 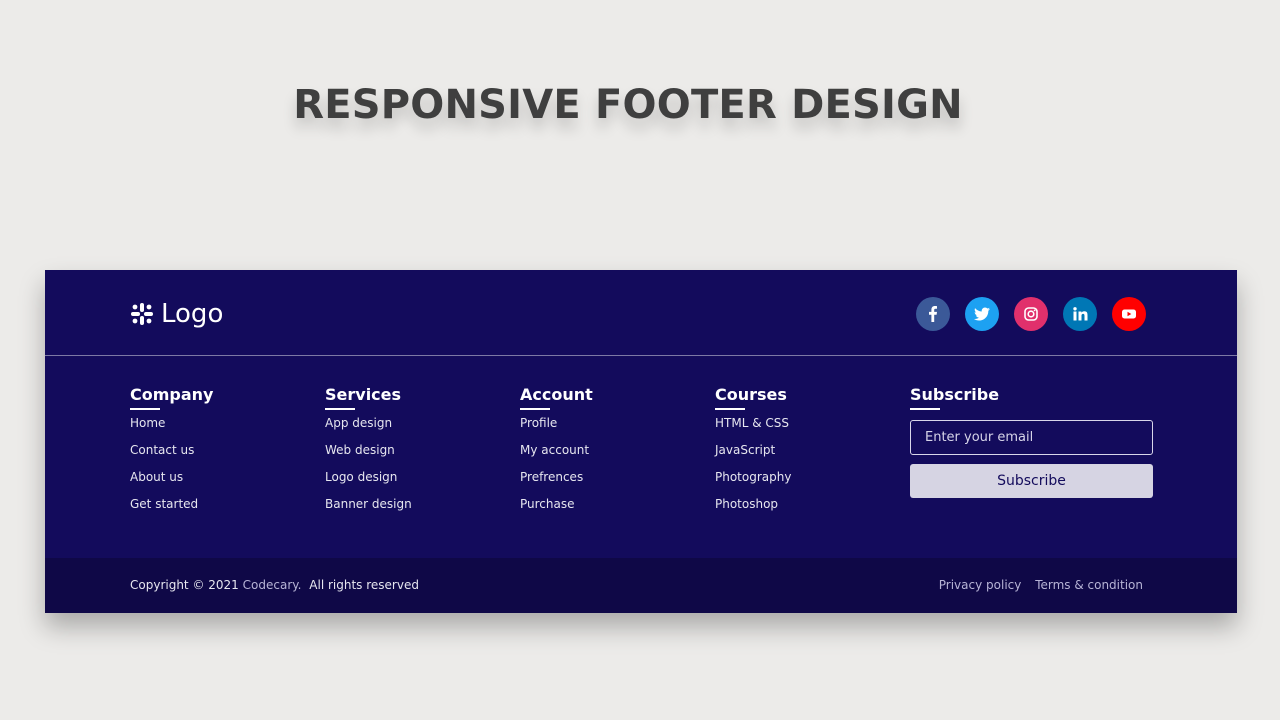 I want to click on column-title: Subscribe, so click(x=955, y=394).